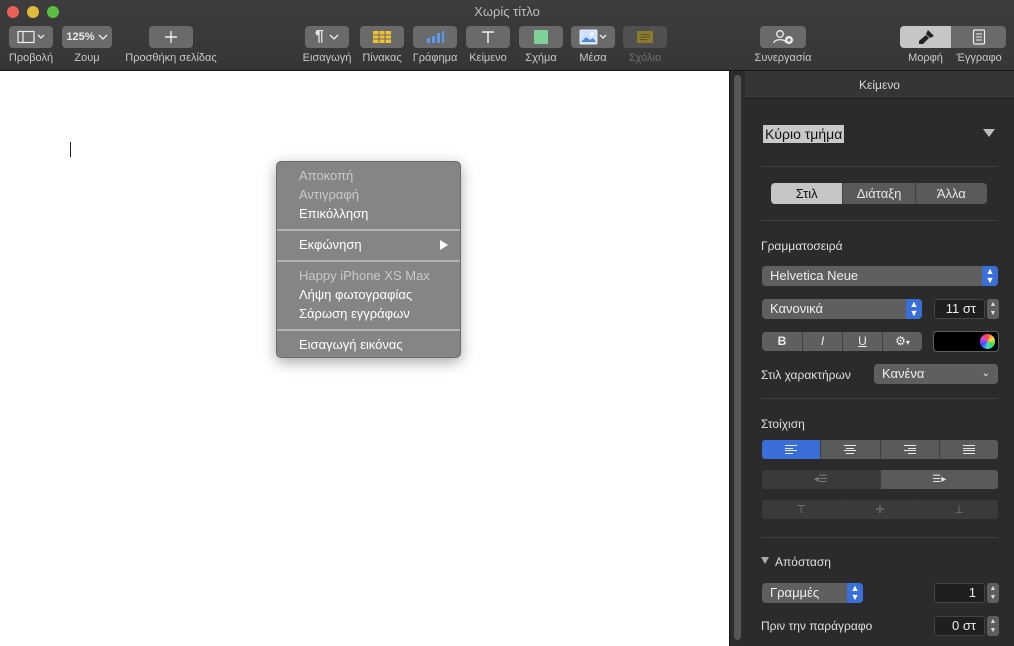 The width and height of the screenshot is (1014, 646). What do you see at coordinates (382, 37) in the screenshot?
I see `table-button` at bounding box center [382, 37].